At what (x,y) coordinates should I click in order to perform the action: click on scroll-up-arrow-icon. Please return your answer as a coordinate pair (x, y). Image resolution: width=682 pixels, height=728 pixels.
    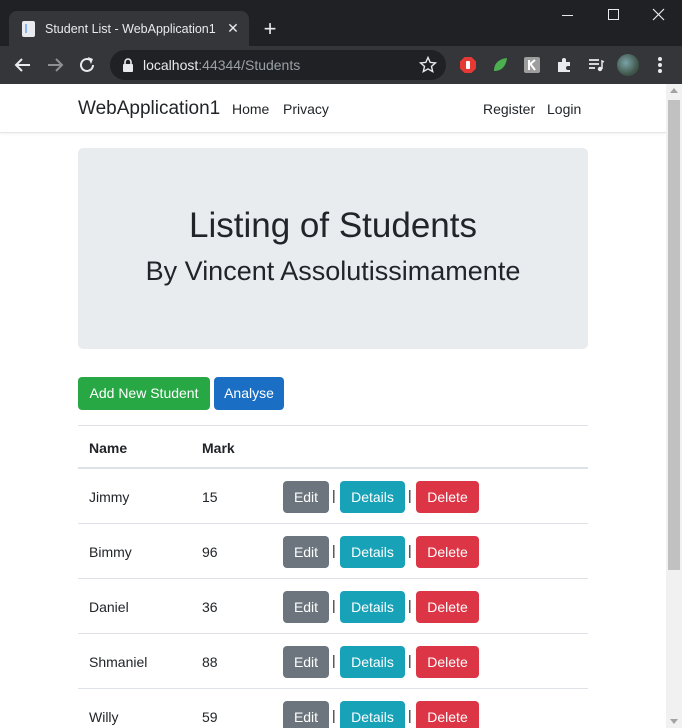
    Looking at the image, I should click on (674, 90).